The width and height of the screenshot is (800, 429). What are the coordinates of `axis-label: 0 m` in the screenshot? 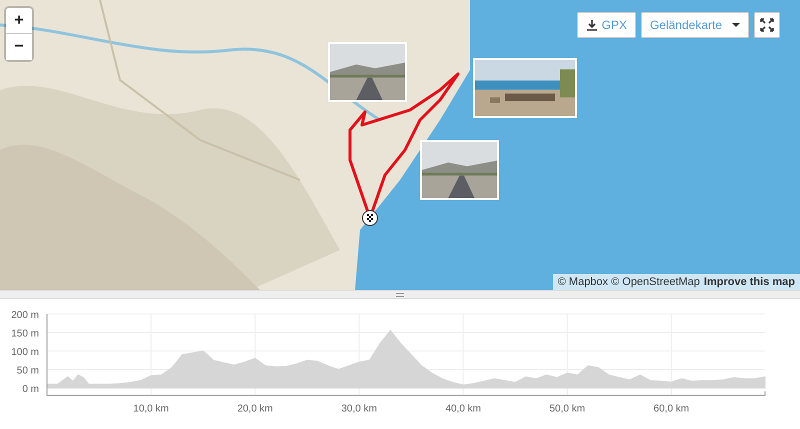 It's located at (30, 389).